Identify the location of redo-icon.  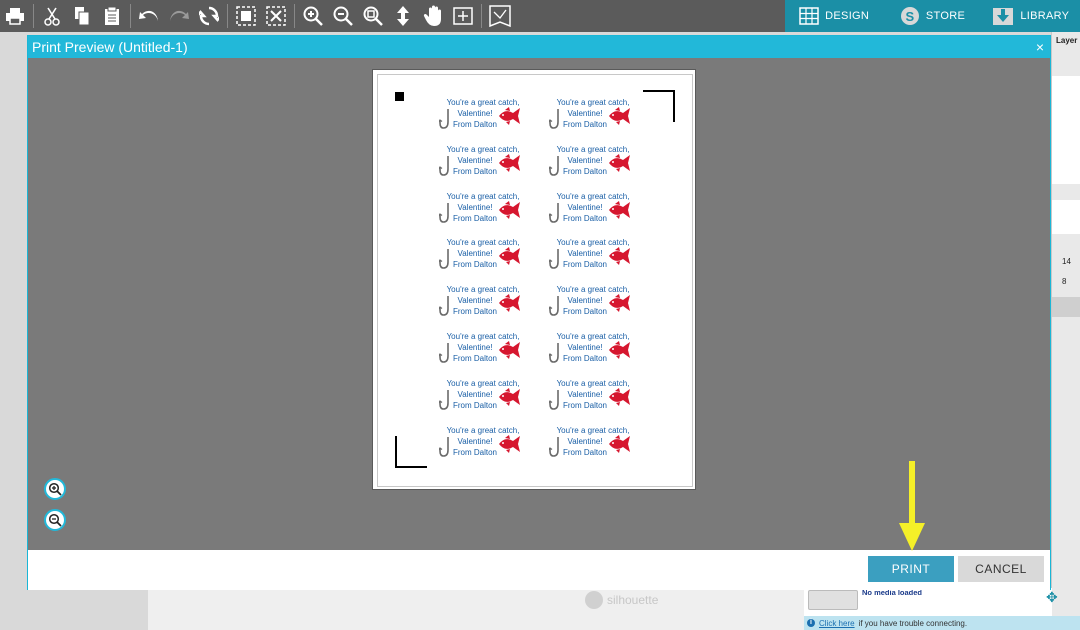
(179, 16).